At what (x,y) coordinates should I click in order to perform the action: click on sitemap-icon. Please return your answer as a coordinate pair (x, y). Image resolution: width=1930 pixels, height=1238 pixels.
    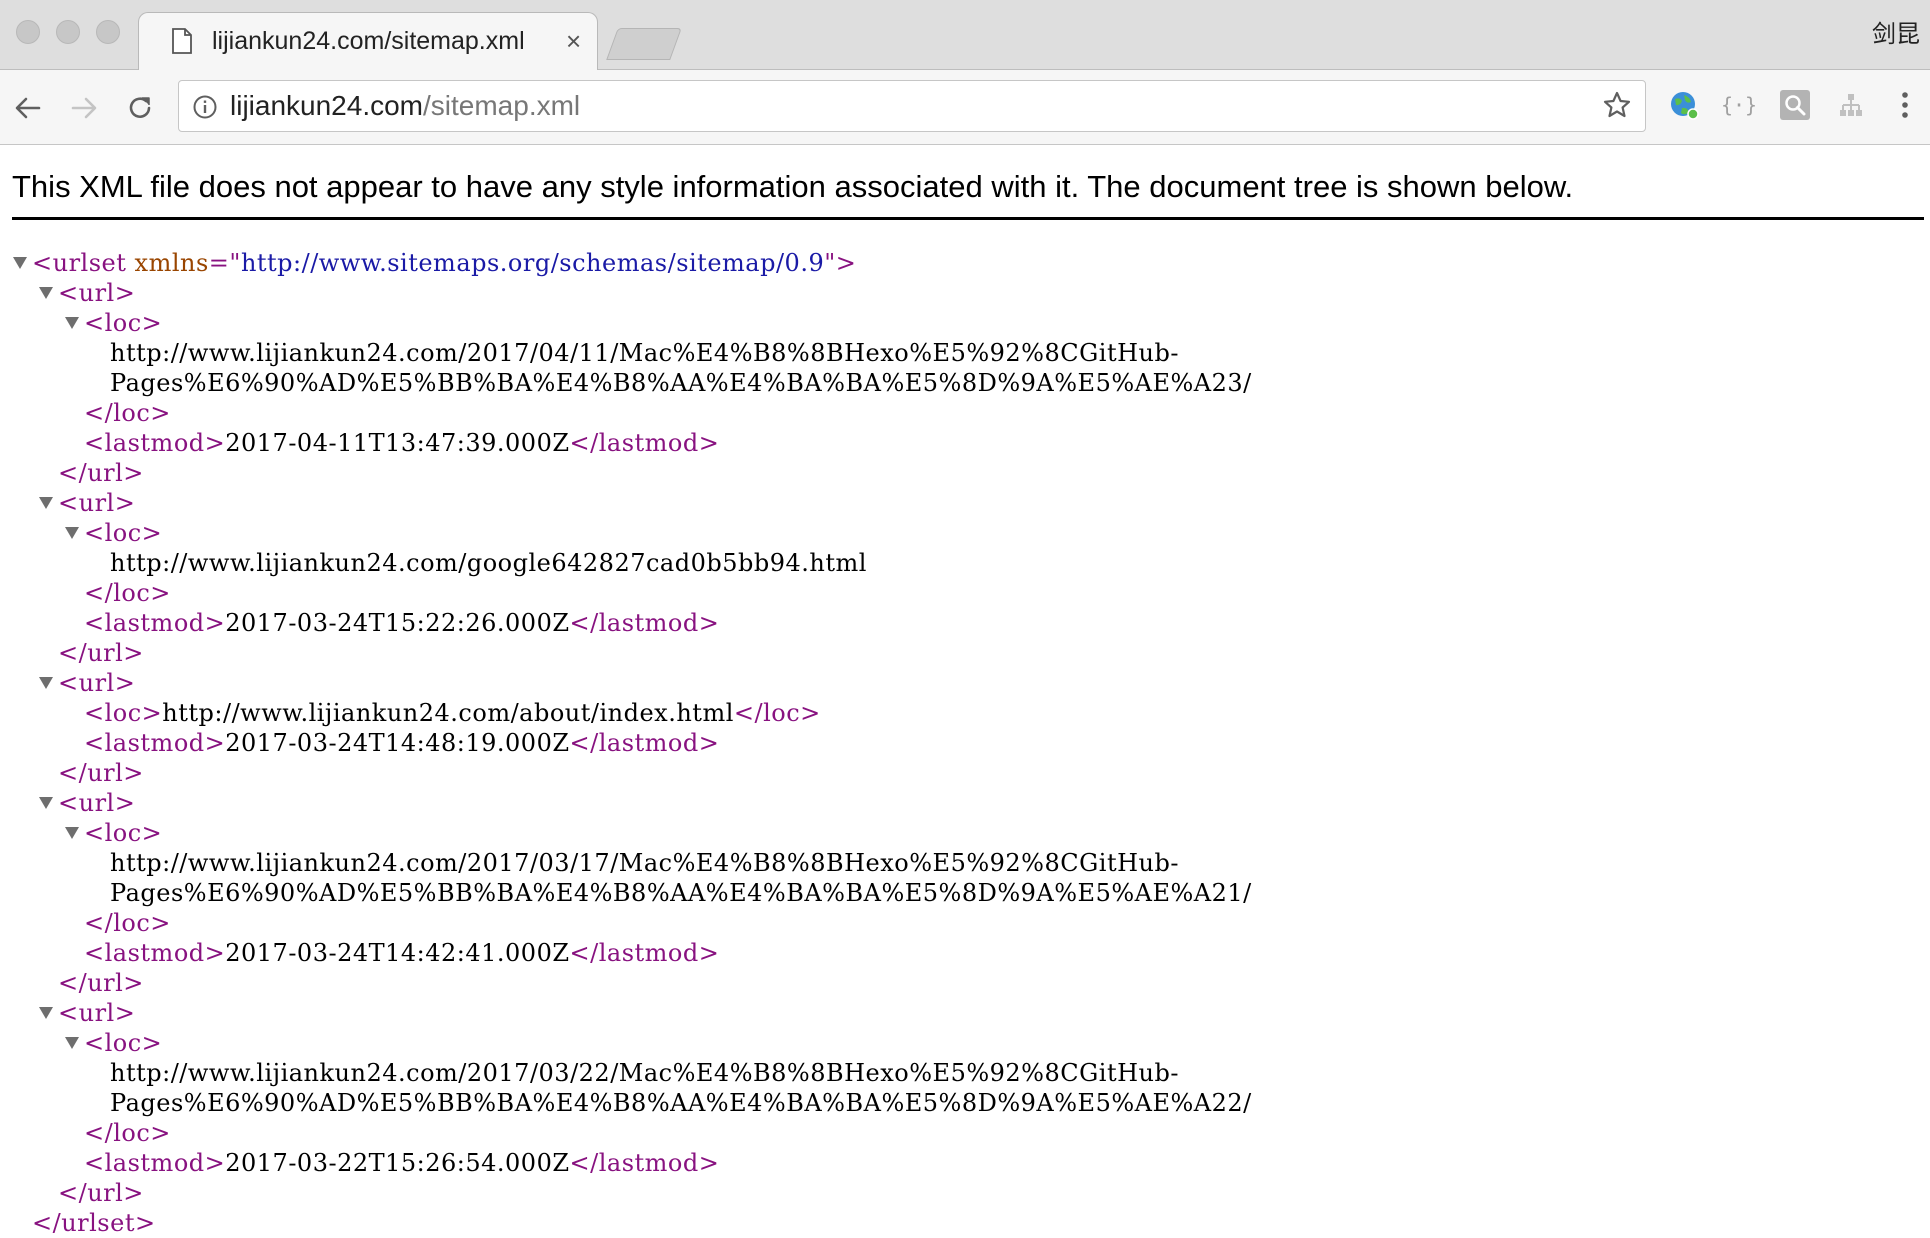
    Looking at the image, I should click on (1851, 105).